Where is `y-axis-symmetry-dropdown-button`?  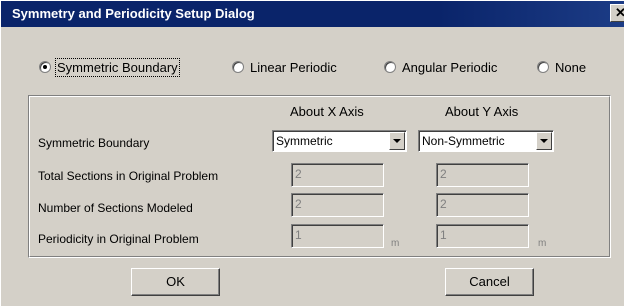
y-axis-symmetry-dropdown-button is located at coordinates (544, 141).